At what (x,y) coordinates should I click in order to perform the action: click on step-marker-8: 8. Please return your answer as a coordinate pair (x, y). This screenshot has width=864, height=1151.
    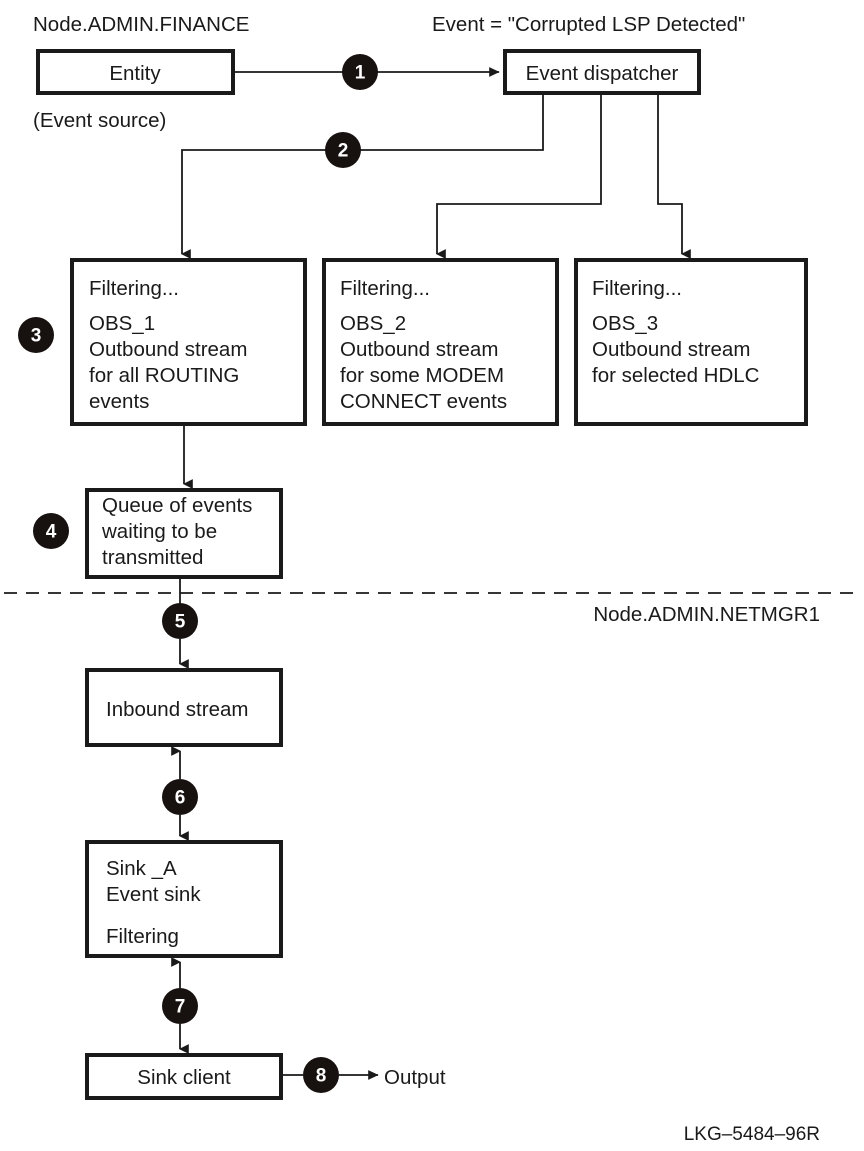
    Looking at the image, I should click on (321, 1075).